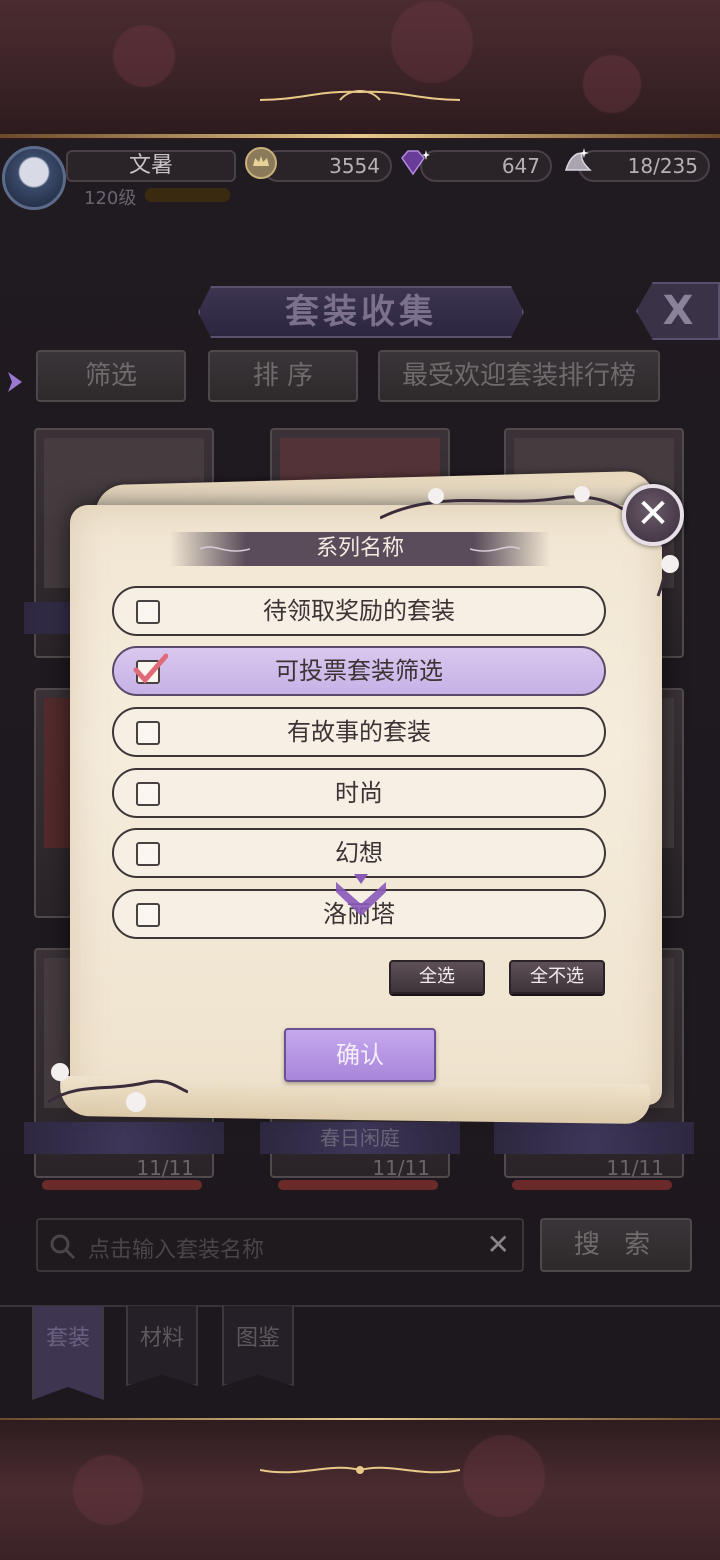  Describe the element at coordinates (437, 977) in the screenshot. I see `select-all-button: 全选` at that location.